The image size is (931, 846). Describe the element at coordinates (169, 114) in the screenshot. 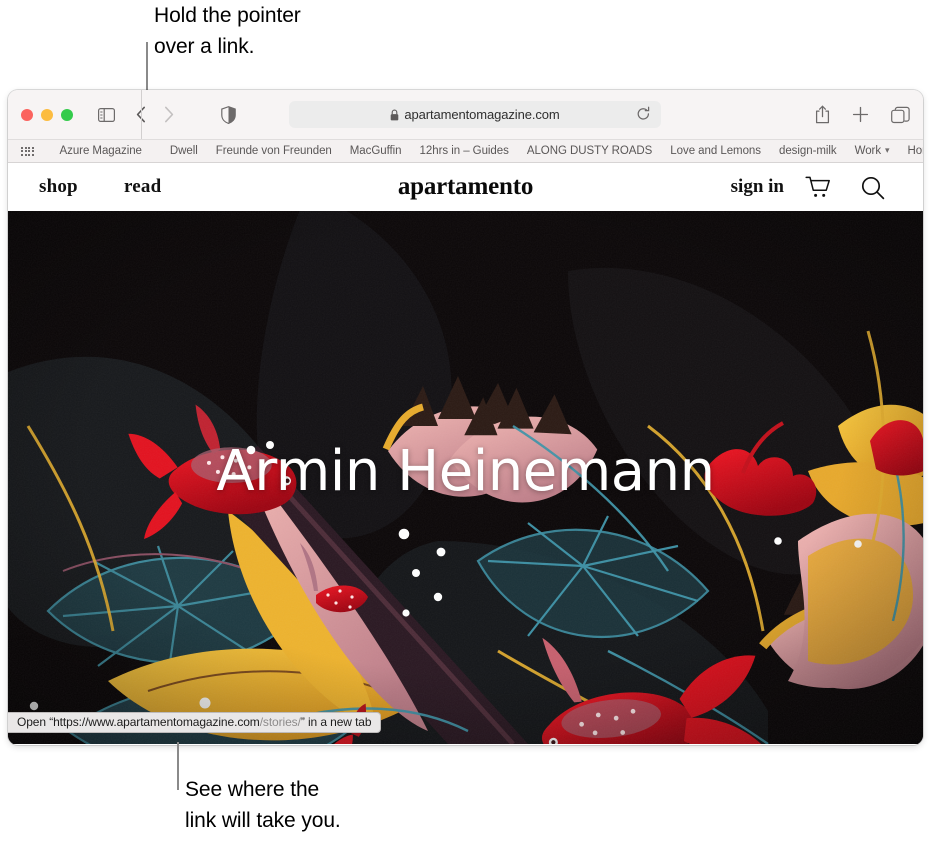

I see `chevron-right-icon` at that location.